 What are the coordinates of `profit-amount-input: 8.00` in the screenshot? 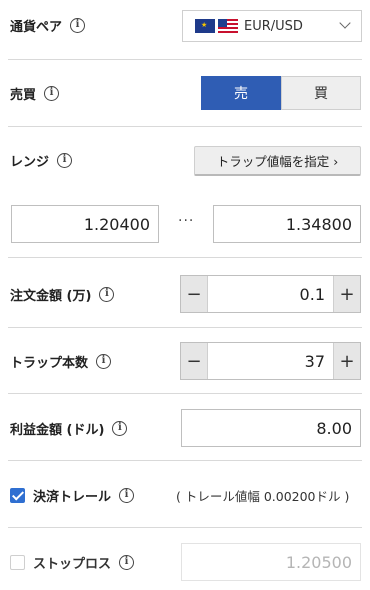 It's located at (271, 428).